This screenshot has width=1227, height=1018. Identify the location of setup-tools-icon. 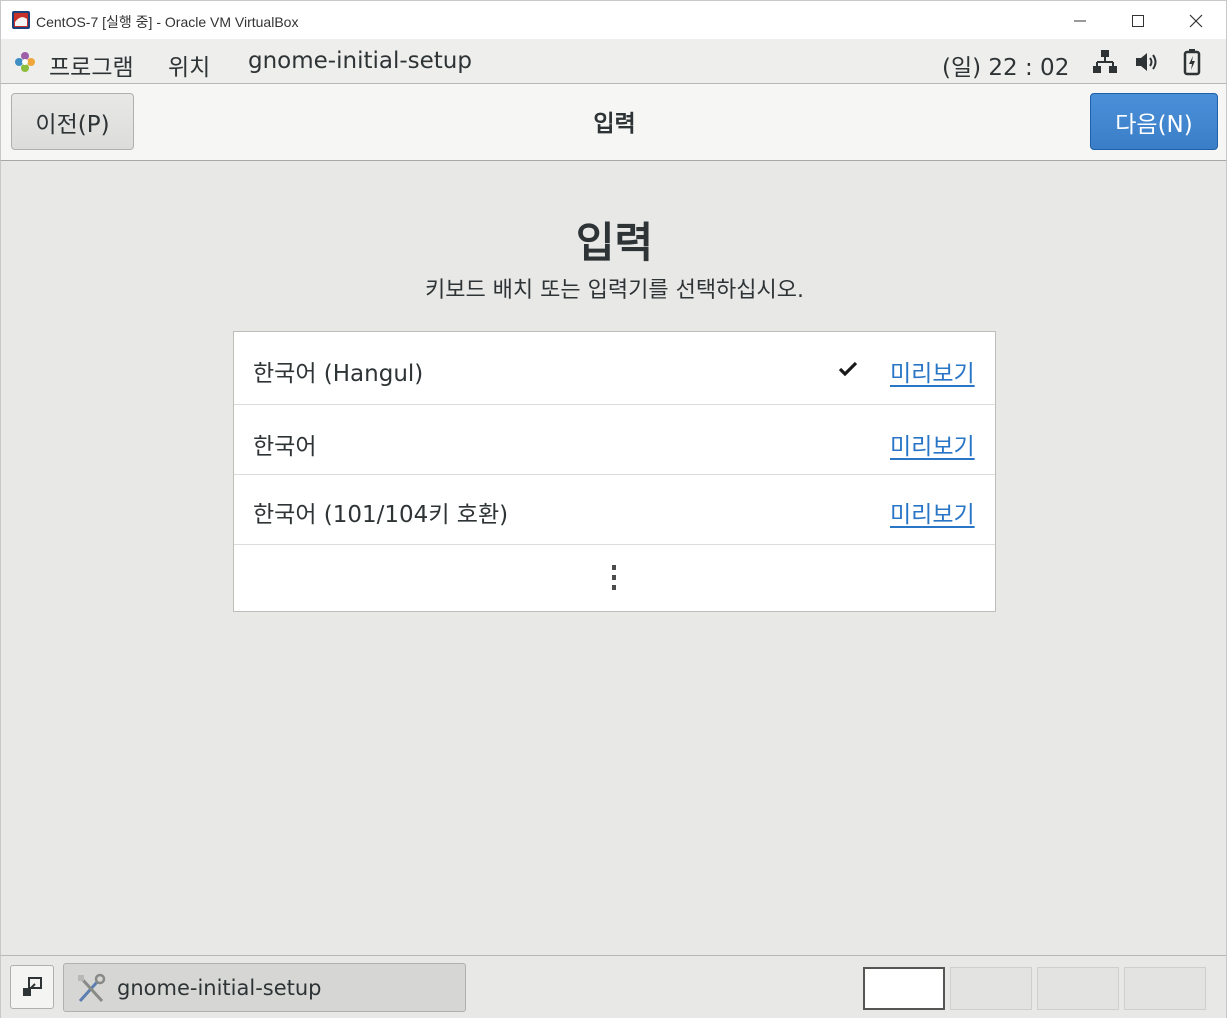
(92, 988).